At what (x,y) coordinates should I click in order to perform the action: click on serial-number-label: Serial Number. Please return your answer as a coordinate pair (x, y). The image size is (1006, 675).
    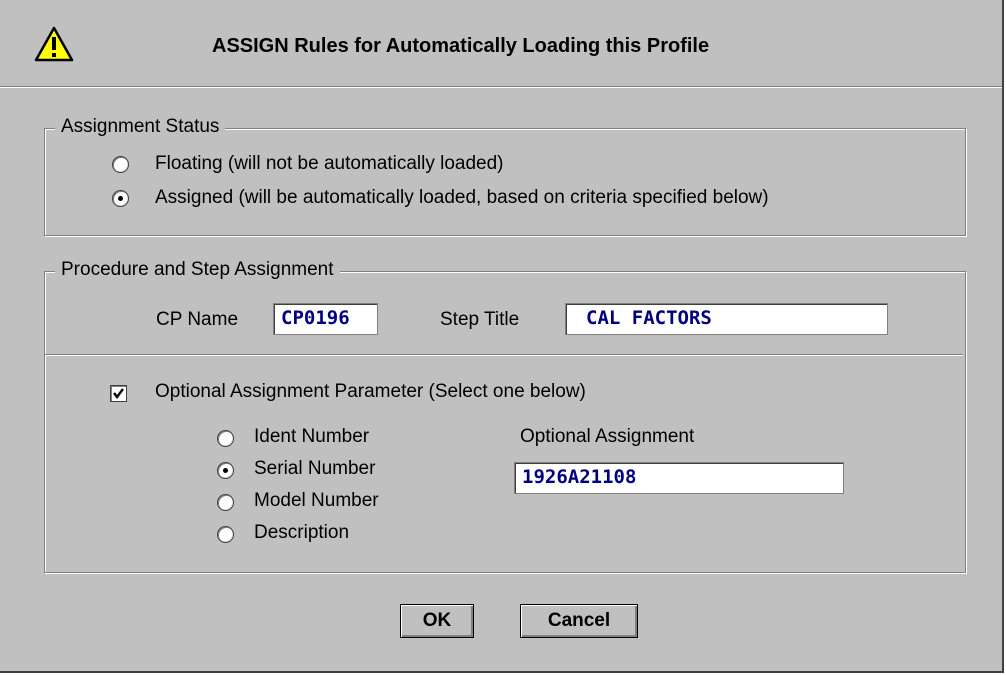
    Looking at the image, I should click on (315, 468).